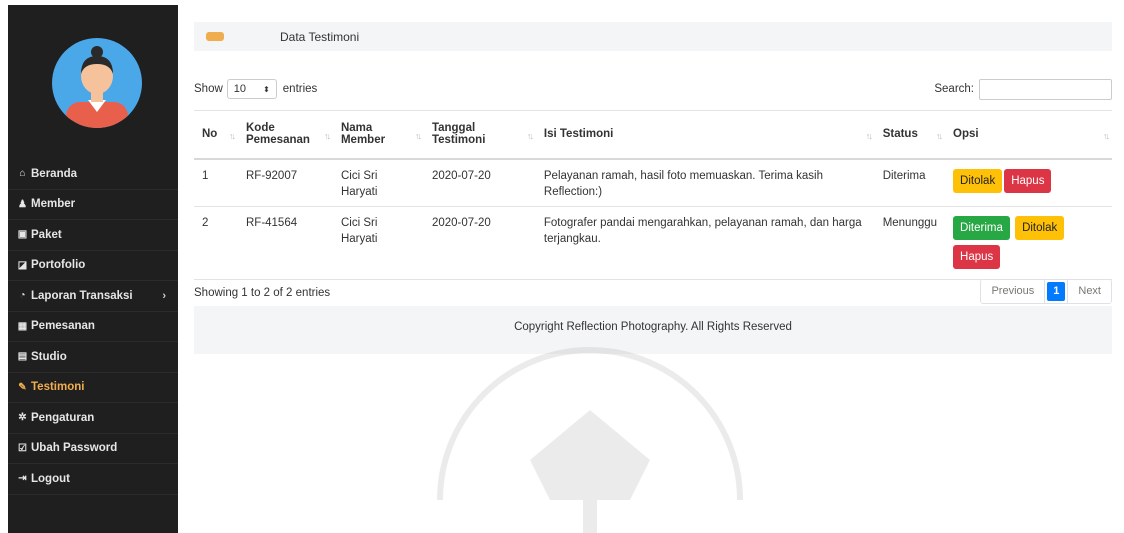 Image resolution: width=1124 pixels, height=533 pixels. What do you see at coordinates (74, 448) in the screenshot?
I see `sidebar-item-label: Ubah Password` at bounding box center [74, 448].